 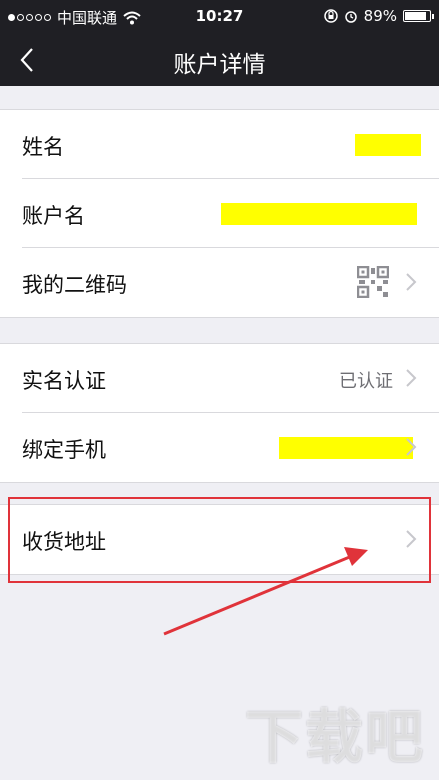 I want to click on row-qr-code: 我的二维码, so click(x=219, y=282).